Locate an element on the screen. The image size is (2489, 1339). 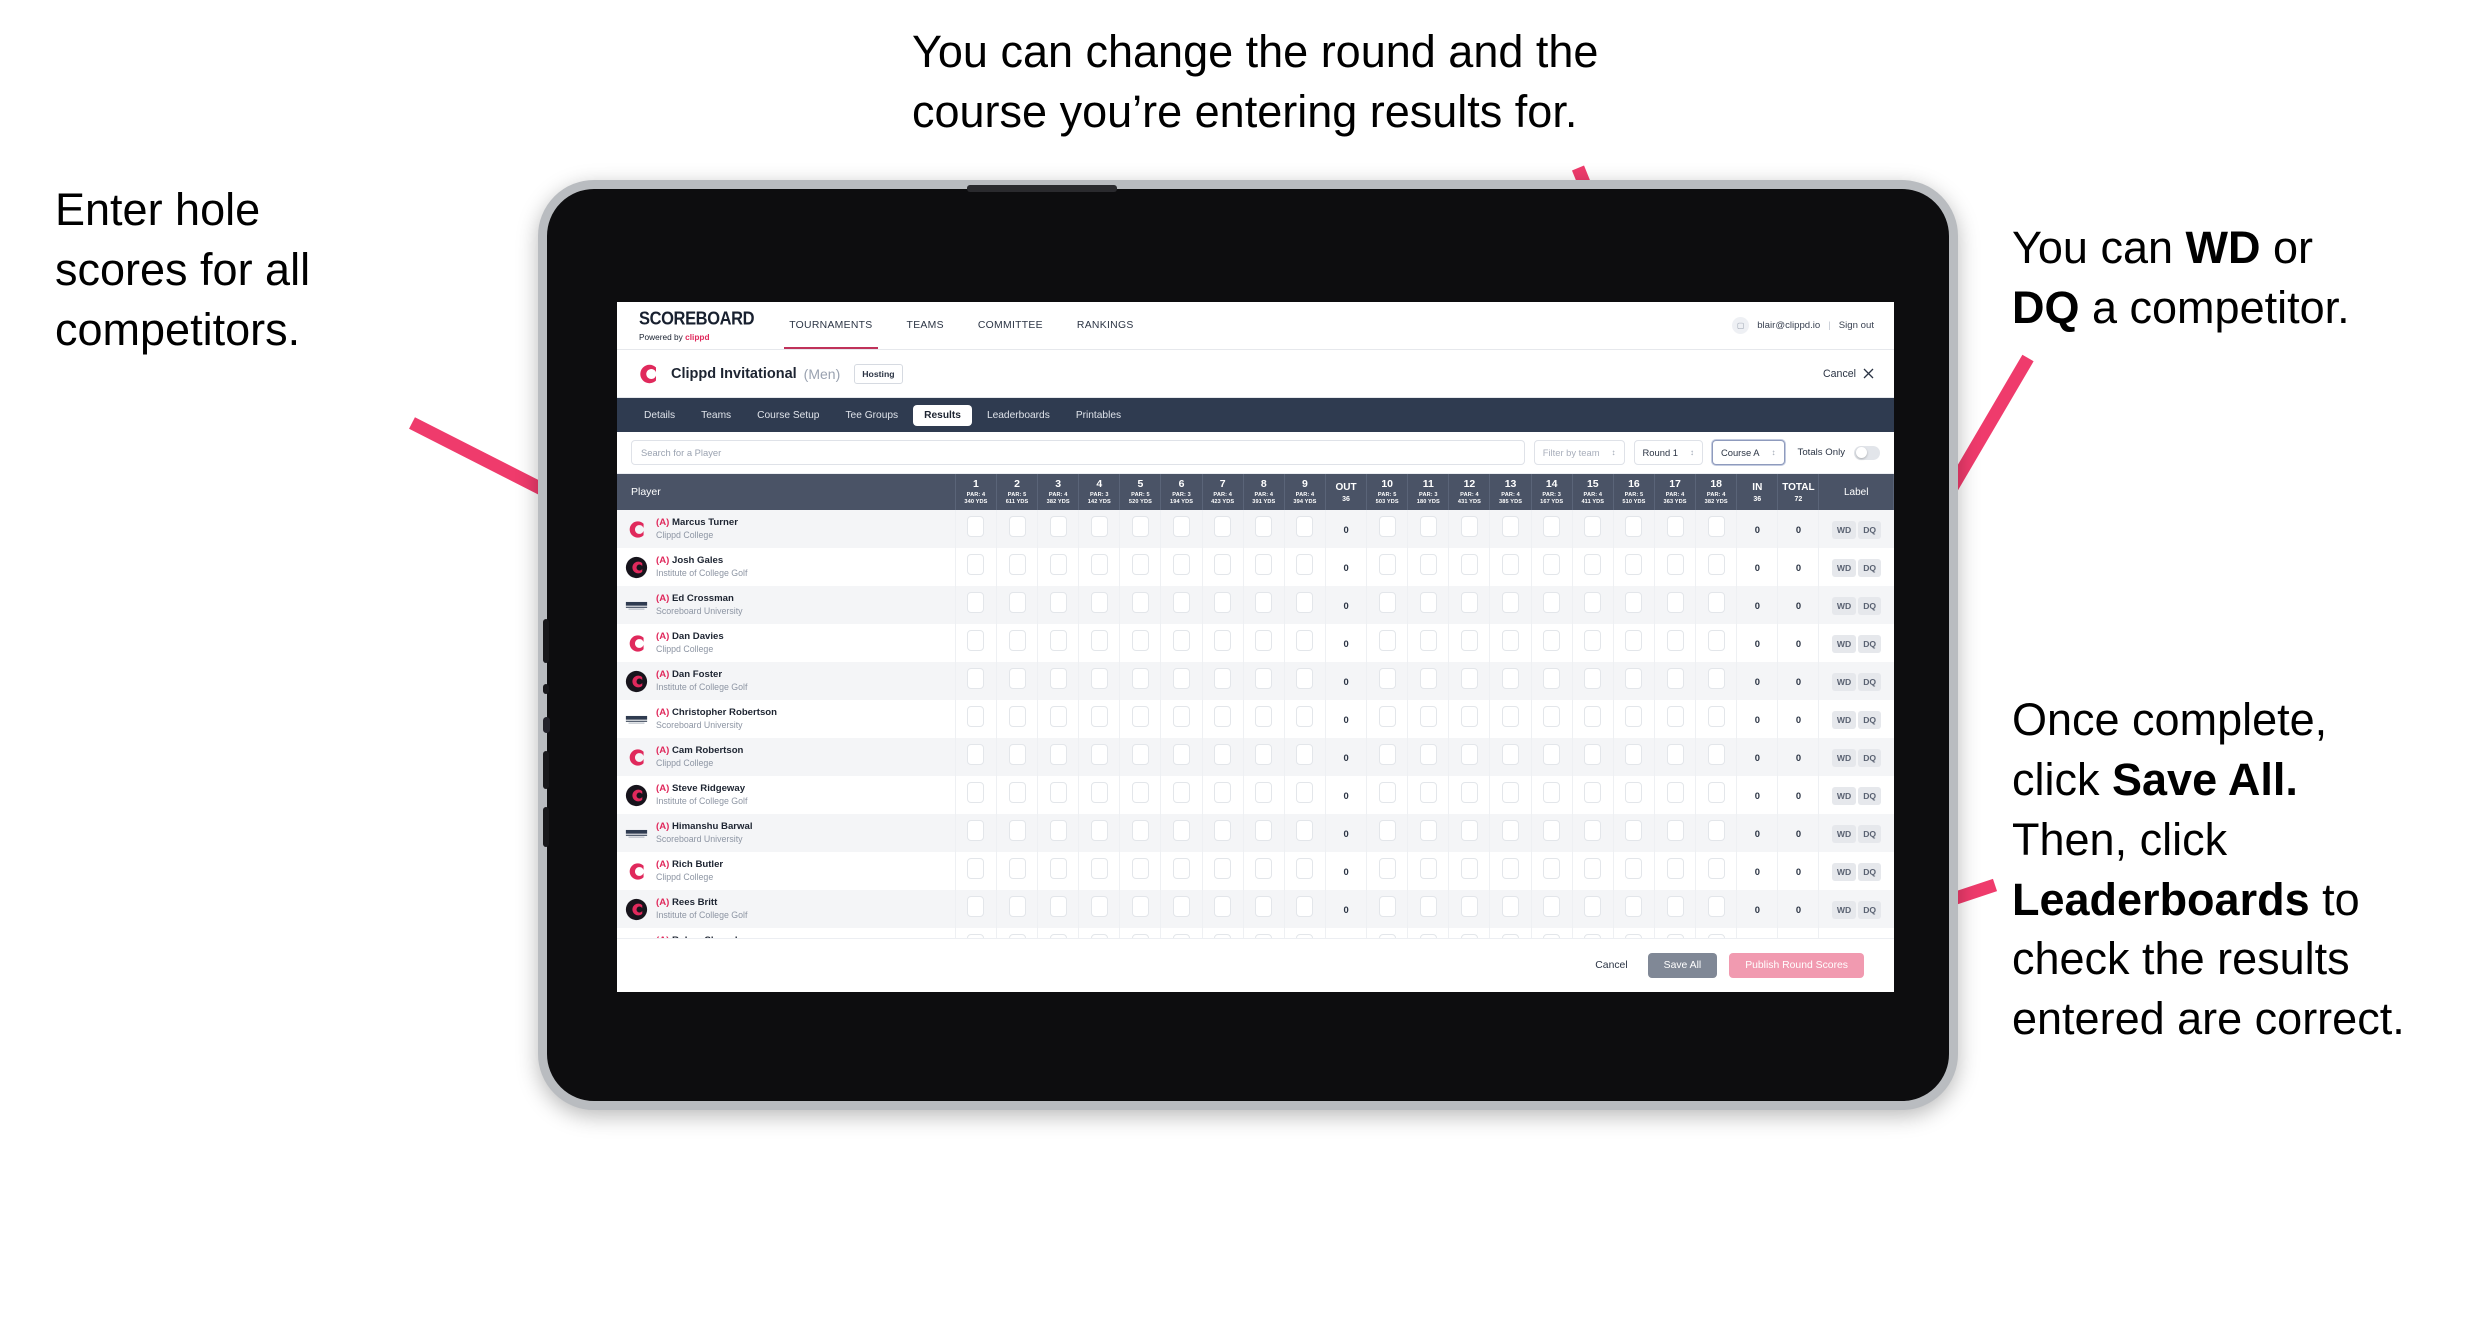
score-input-r8-h18 is located at coordinates (1716, 792).